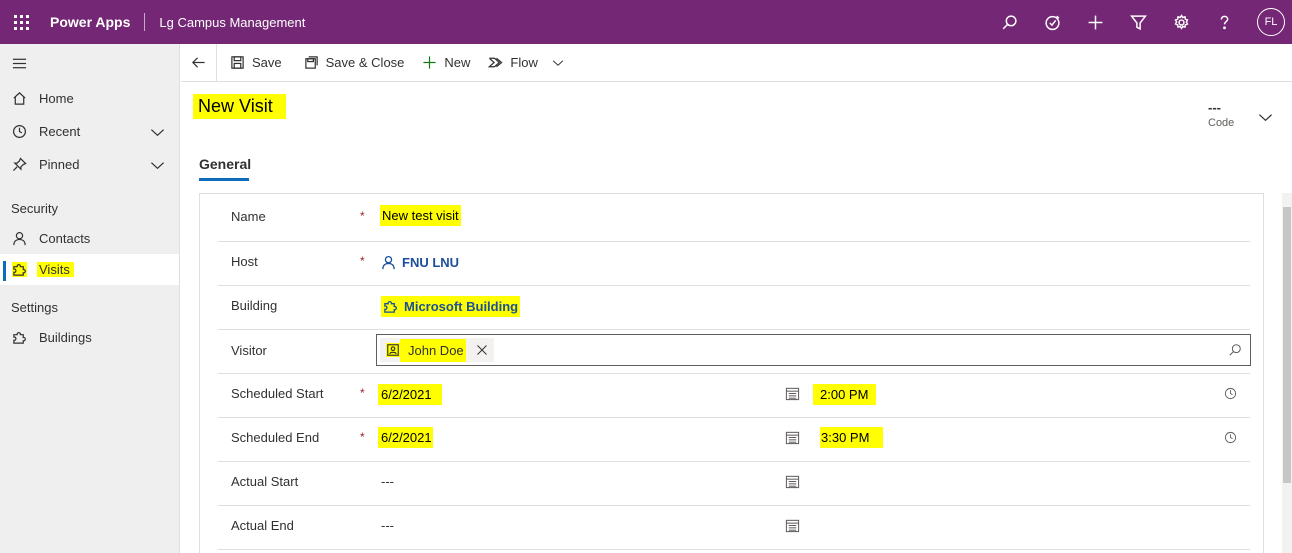 Image resolution: width=1292 pixels, height=553 pixels. What do you see at coordinates (734, 218) in the screenshot?
I see `field-row-name: Name * New test visit` at bounding box center [734, 218].